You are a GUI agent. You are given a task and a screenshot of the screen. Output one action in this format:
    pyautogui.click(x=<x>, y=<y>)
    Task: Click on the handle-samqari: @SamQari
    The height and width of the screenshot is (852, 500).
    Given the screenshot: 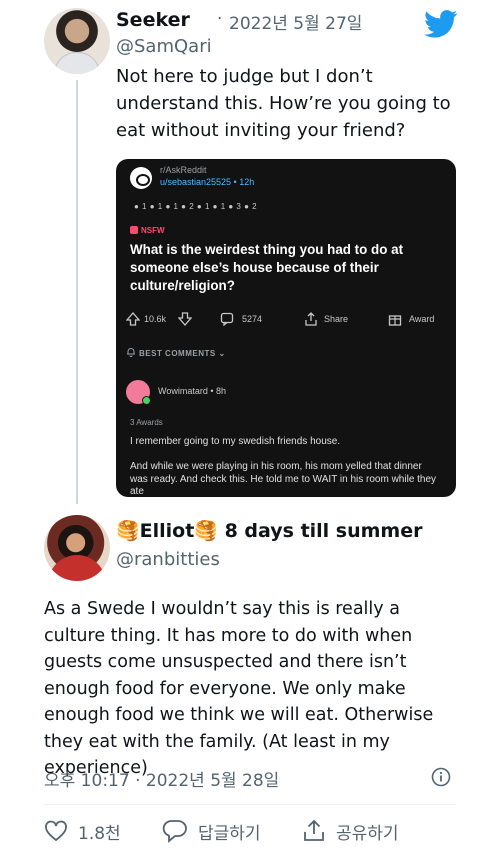 What is the action you would take?
    pyautogui.click(x=164, y=46)
    